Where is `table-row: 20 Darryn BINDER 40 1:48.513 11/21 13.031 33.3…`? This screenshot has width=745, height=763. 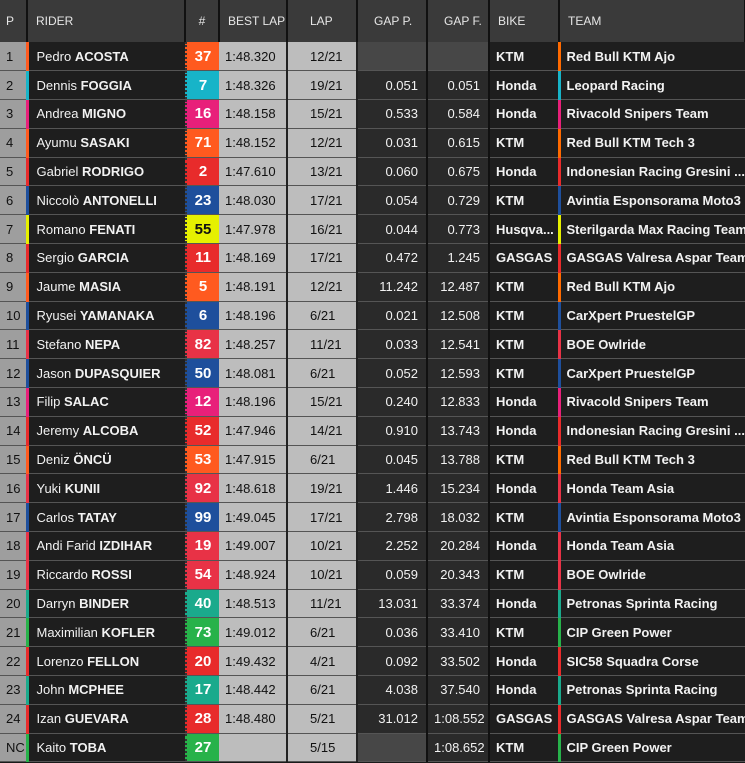
table-row: 20 Darryn BINDER 40 1:48.513 11/21 13.031 33.3… is located at coordinates (372, 604).